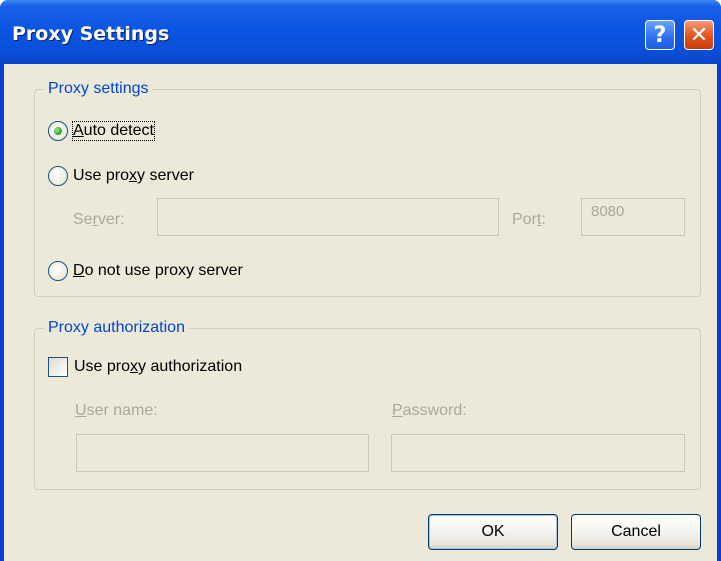 The width and height of the screenshot is (721, 561). I want to click on close-icon: ✕, so click(699, 35).